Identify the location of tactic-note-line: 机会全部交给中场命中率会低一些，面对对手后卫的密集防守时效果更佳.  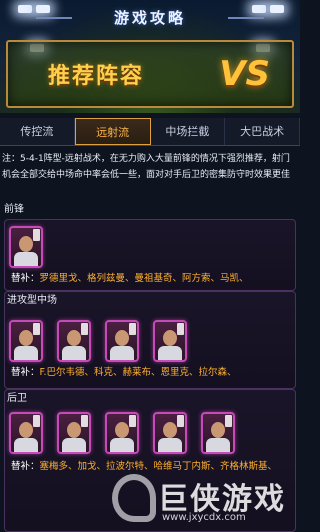
(146, 175).